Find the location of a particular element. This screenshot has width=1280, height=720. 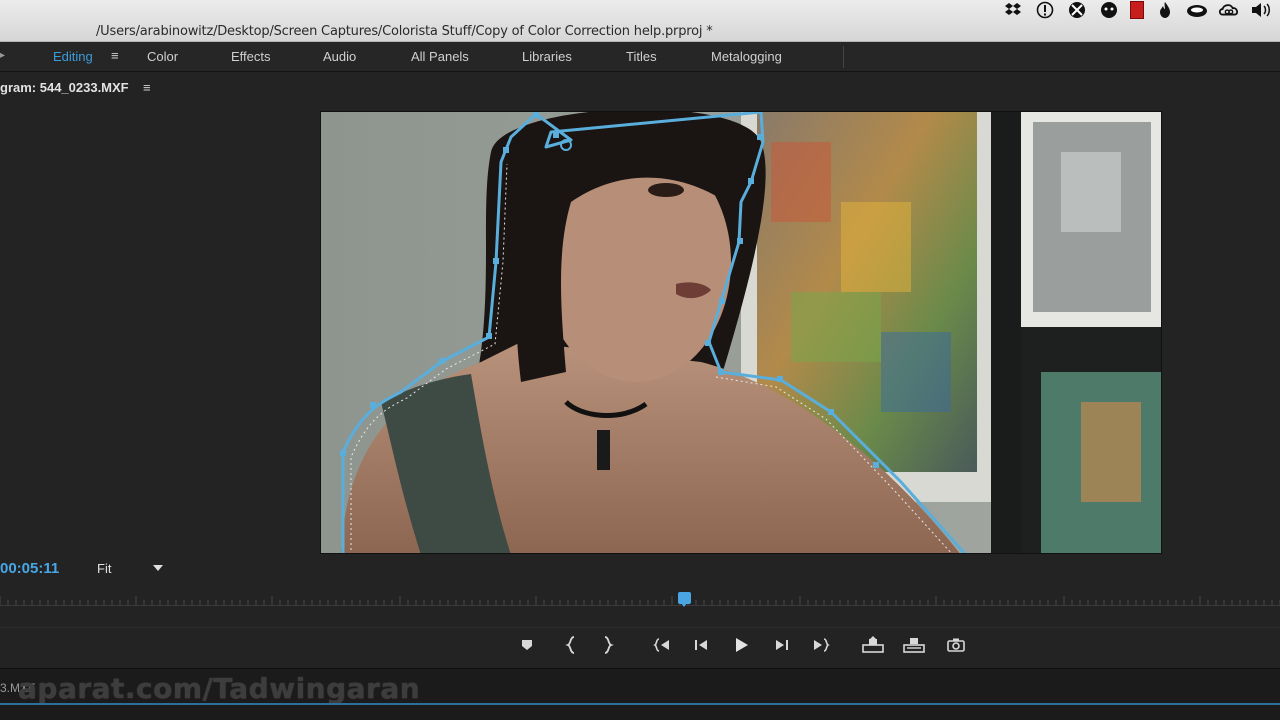

mark-out-icon is located at coordinates (609, 645).